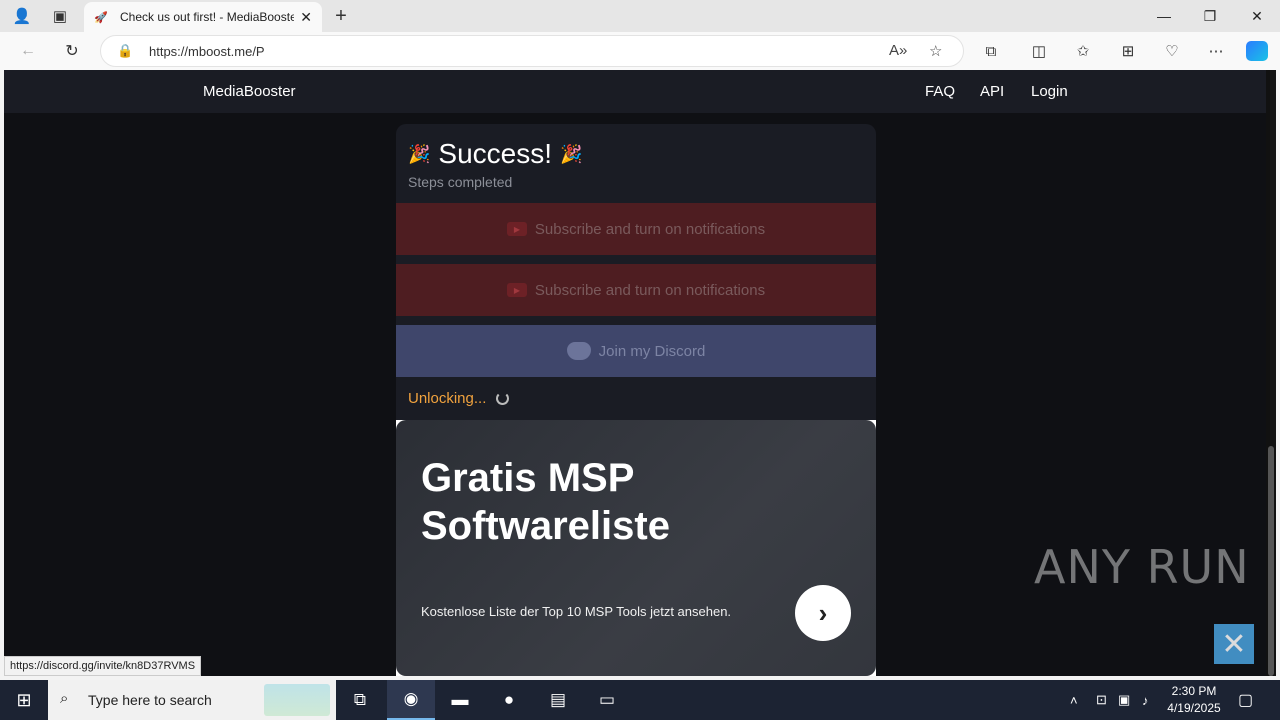  What do you see at coordinates (578, 351) in the screenshot?
I see `discord-icon` at bounding box center [578, 351].